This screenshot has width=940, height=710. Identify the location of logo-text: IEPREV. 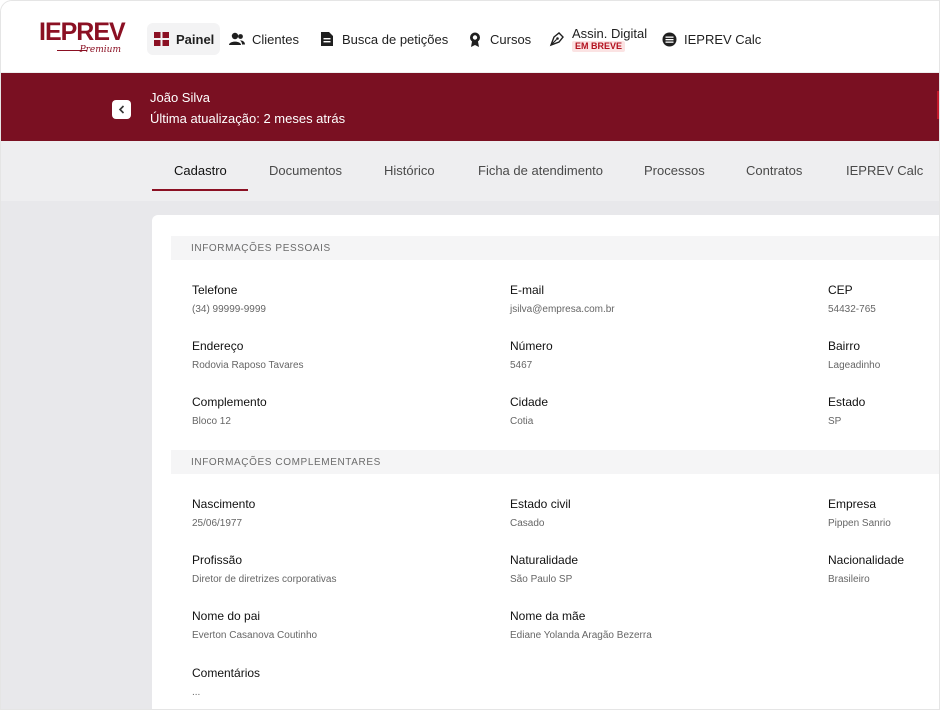
(82, 32).